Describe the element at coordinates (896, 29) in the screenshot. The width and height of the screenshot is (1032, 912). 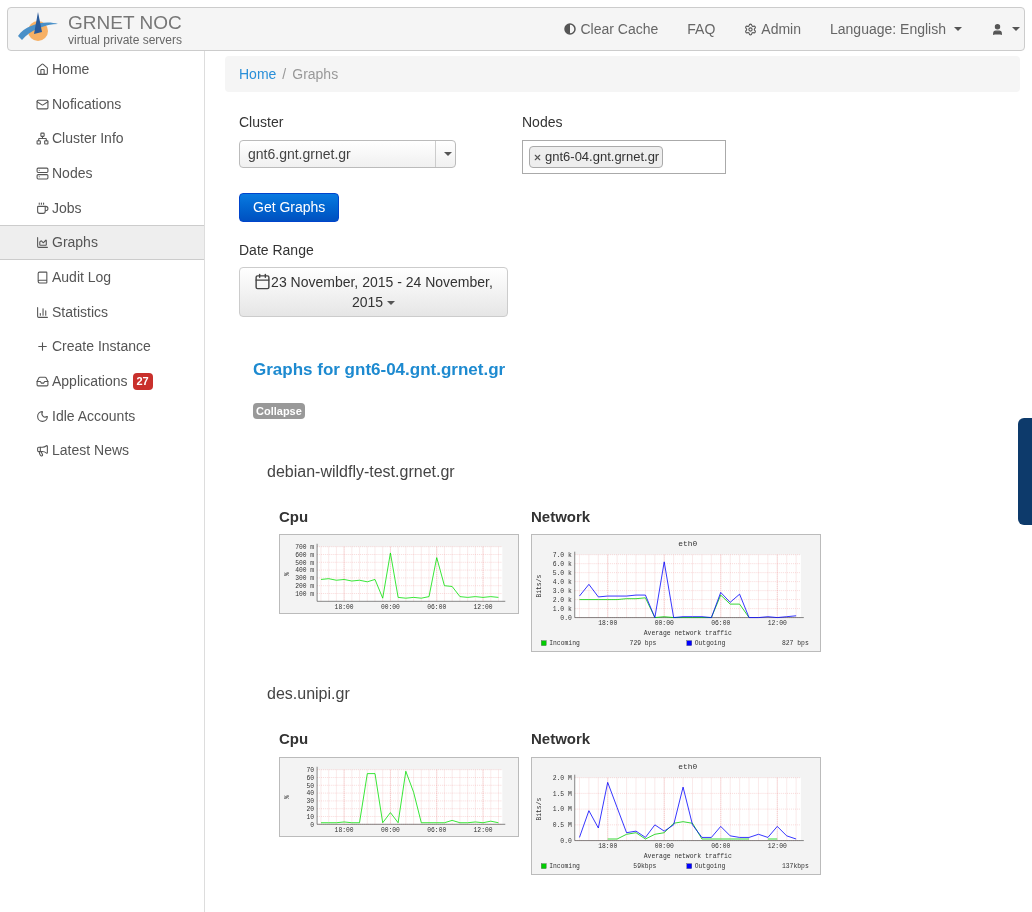
I see `nav-link: Language: English` at that location.